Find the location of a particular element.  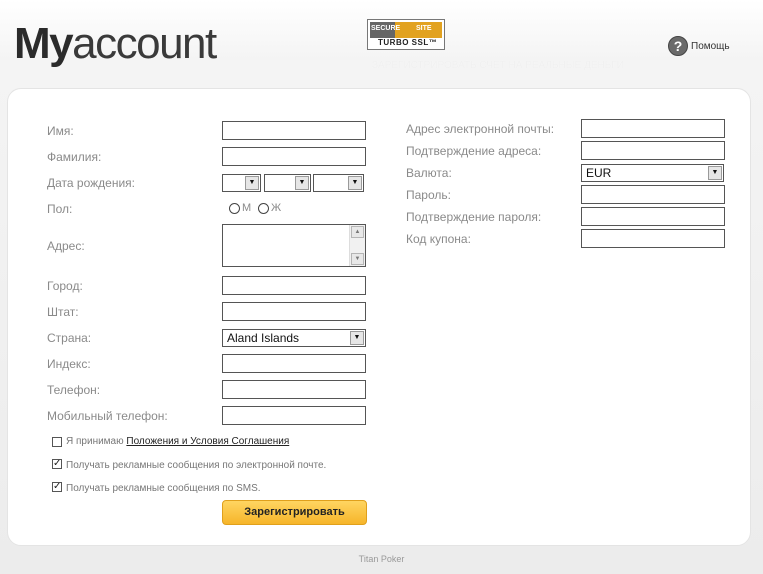

email-promo-checkbox: ✓ is located at coordinates (57, 464).